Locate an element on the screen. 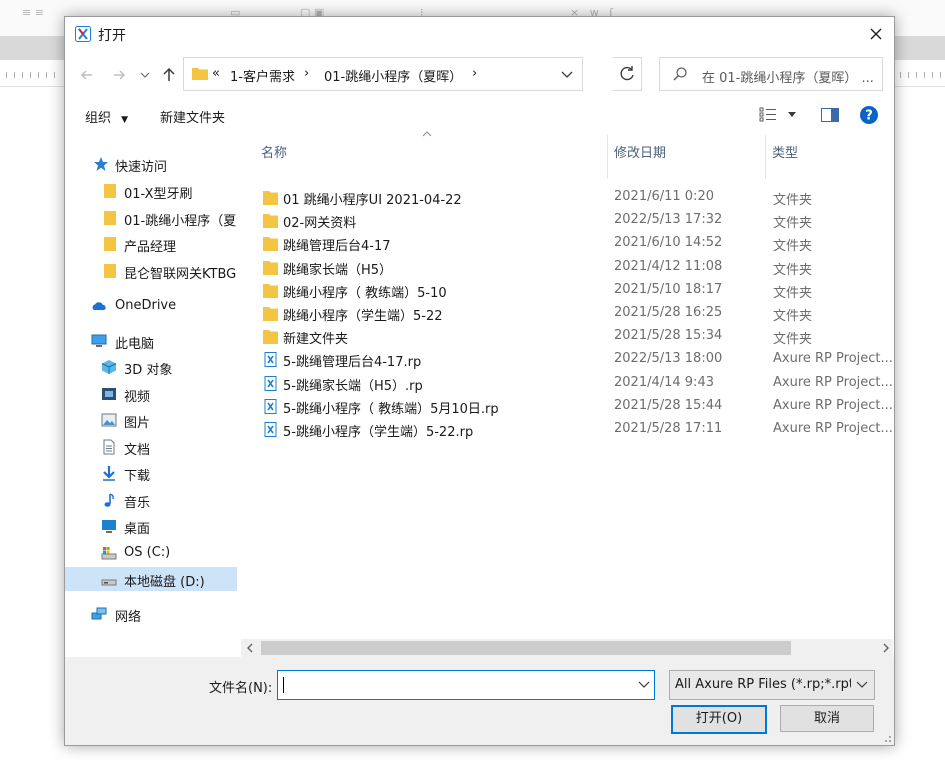 The height and width of the screenshot is (774, 945). view-options-icon is located at coordinates (768, 114).